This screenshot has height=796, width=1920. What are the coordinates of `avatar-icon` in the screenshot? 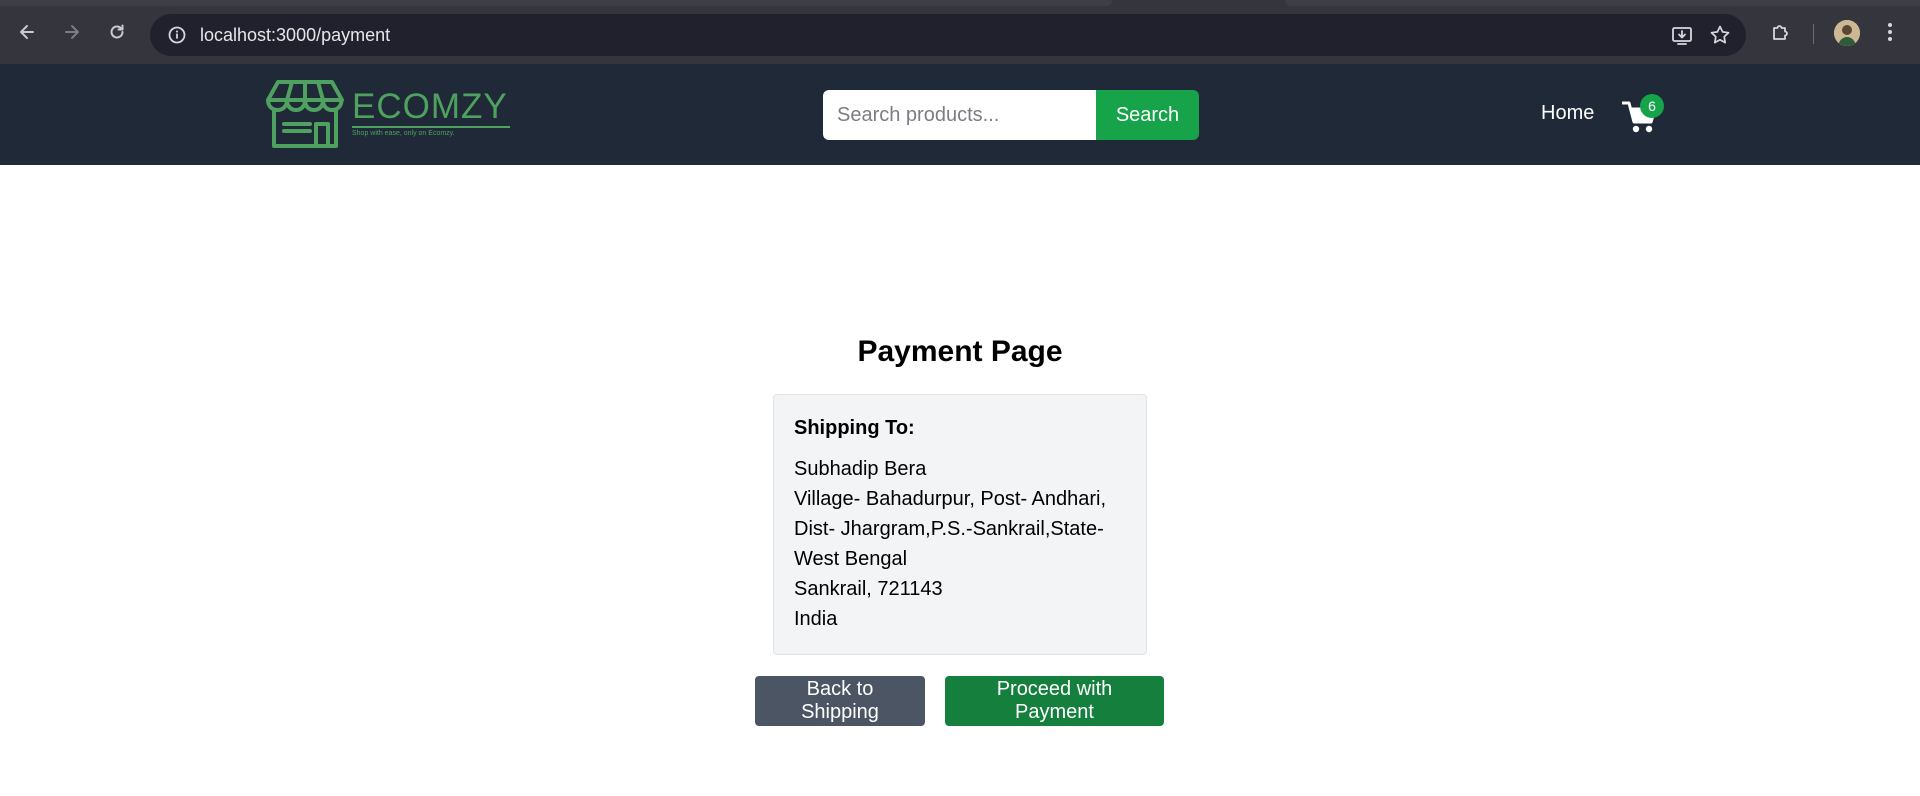 It's located at (1847, 33).